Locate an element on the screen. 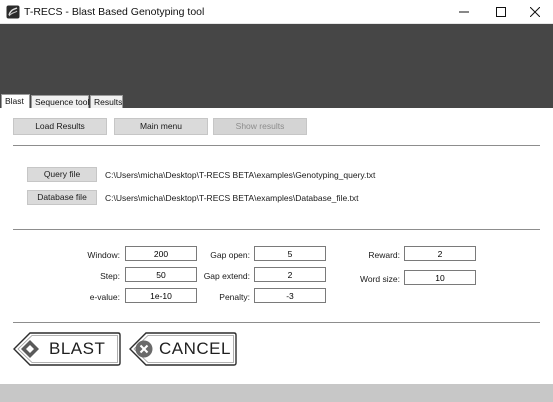 This screenshot has height=402, width=553. tab-sequence-tool: Sequence tool is located at coordinates (60, 101).